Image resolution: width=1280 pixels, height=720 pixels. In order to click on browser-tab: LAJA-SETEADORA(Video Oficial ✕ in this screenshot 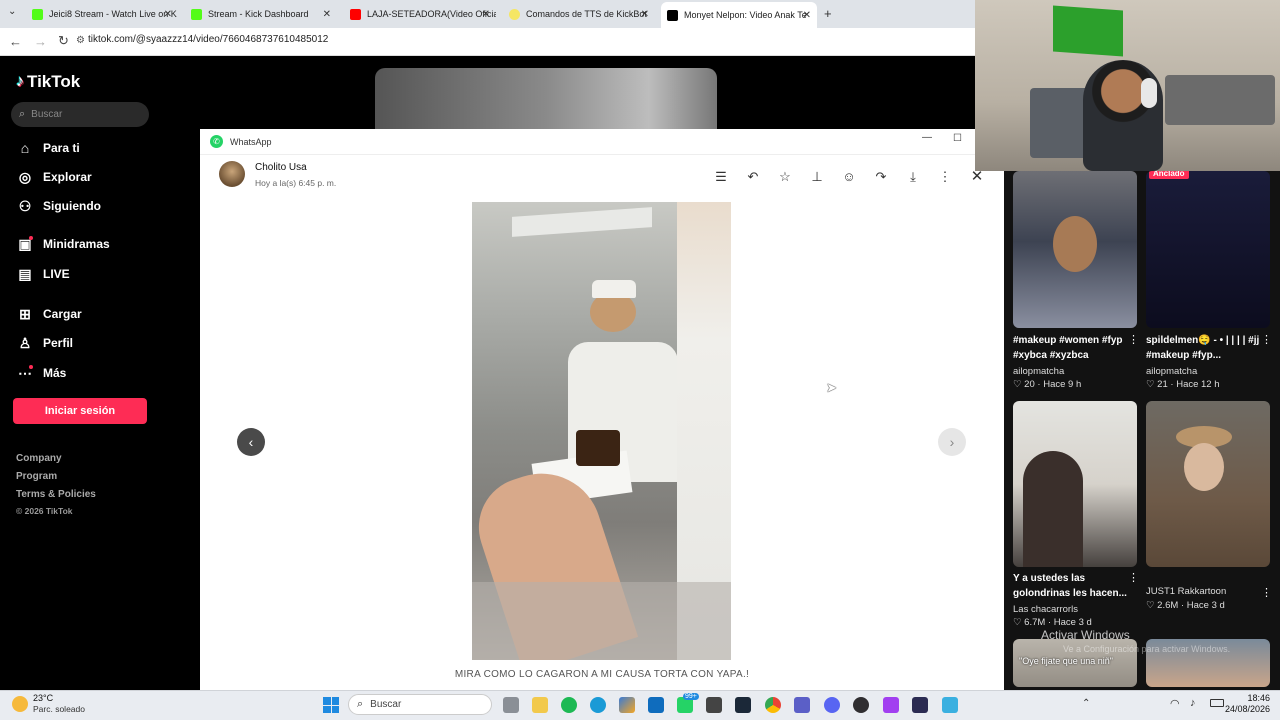, I will do `click(420, 14)`.